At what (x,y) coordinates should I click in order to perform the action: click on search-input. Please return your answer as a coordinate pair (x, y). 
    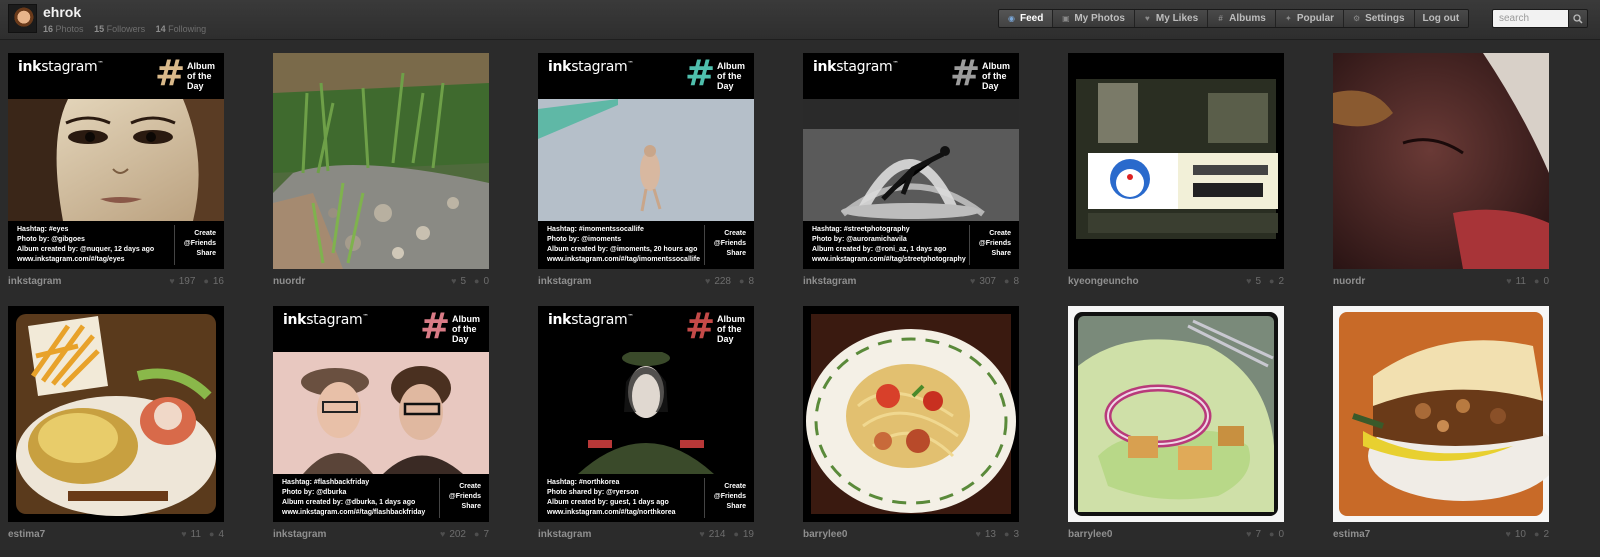
    Looking at the image, I should click on (1530, 18).